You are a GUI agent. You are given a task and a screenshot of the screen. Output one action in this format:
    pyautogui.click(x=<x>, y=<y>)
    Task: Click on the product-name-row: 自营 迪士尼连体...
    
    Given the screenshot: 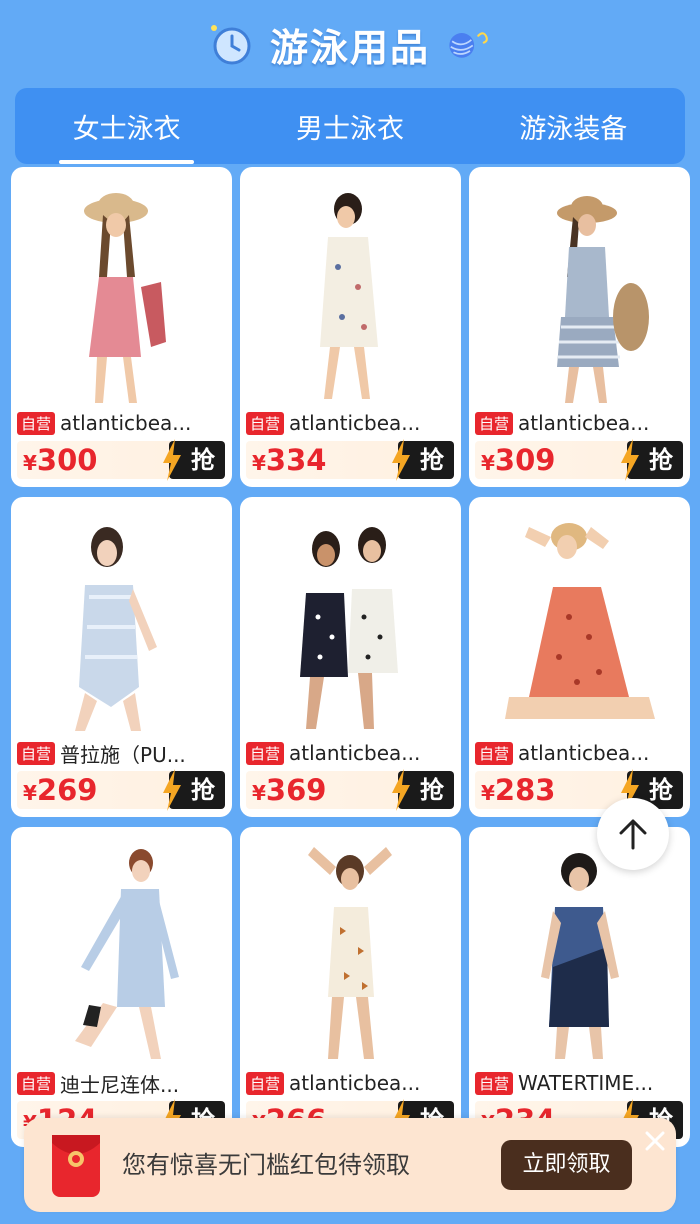 What is the action you would take?
    pyautogui.click(x=122, y=1083)
    